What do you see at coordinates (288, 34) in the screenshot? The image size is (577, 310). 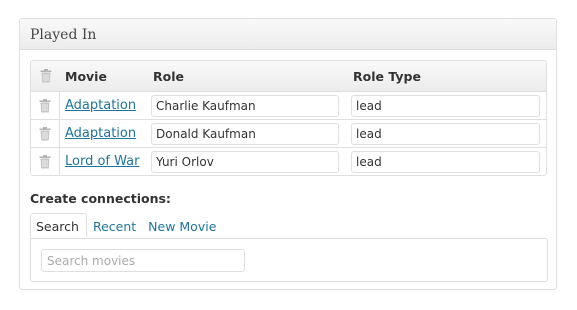 I see `metabox-title: Played In` at bounding box center [288, 34].